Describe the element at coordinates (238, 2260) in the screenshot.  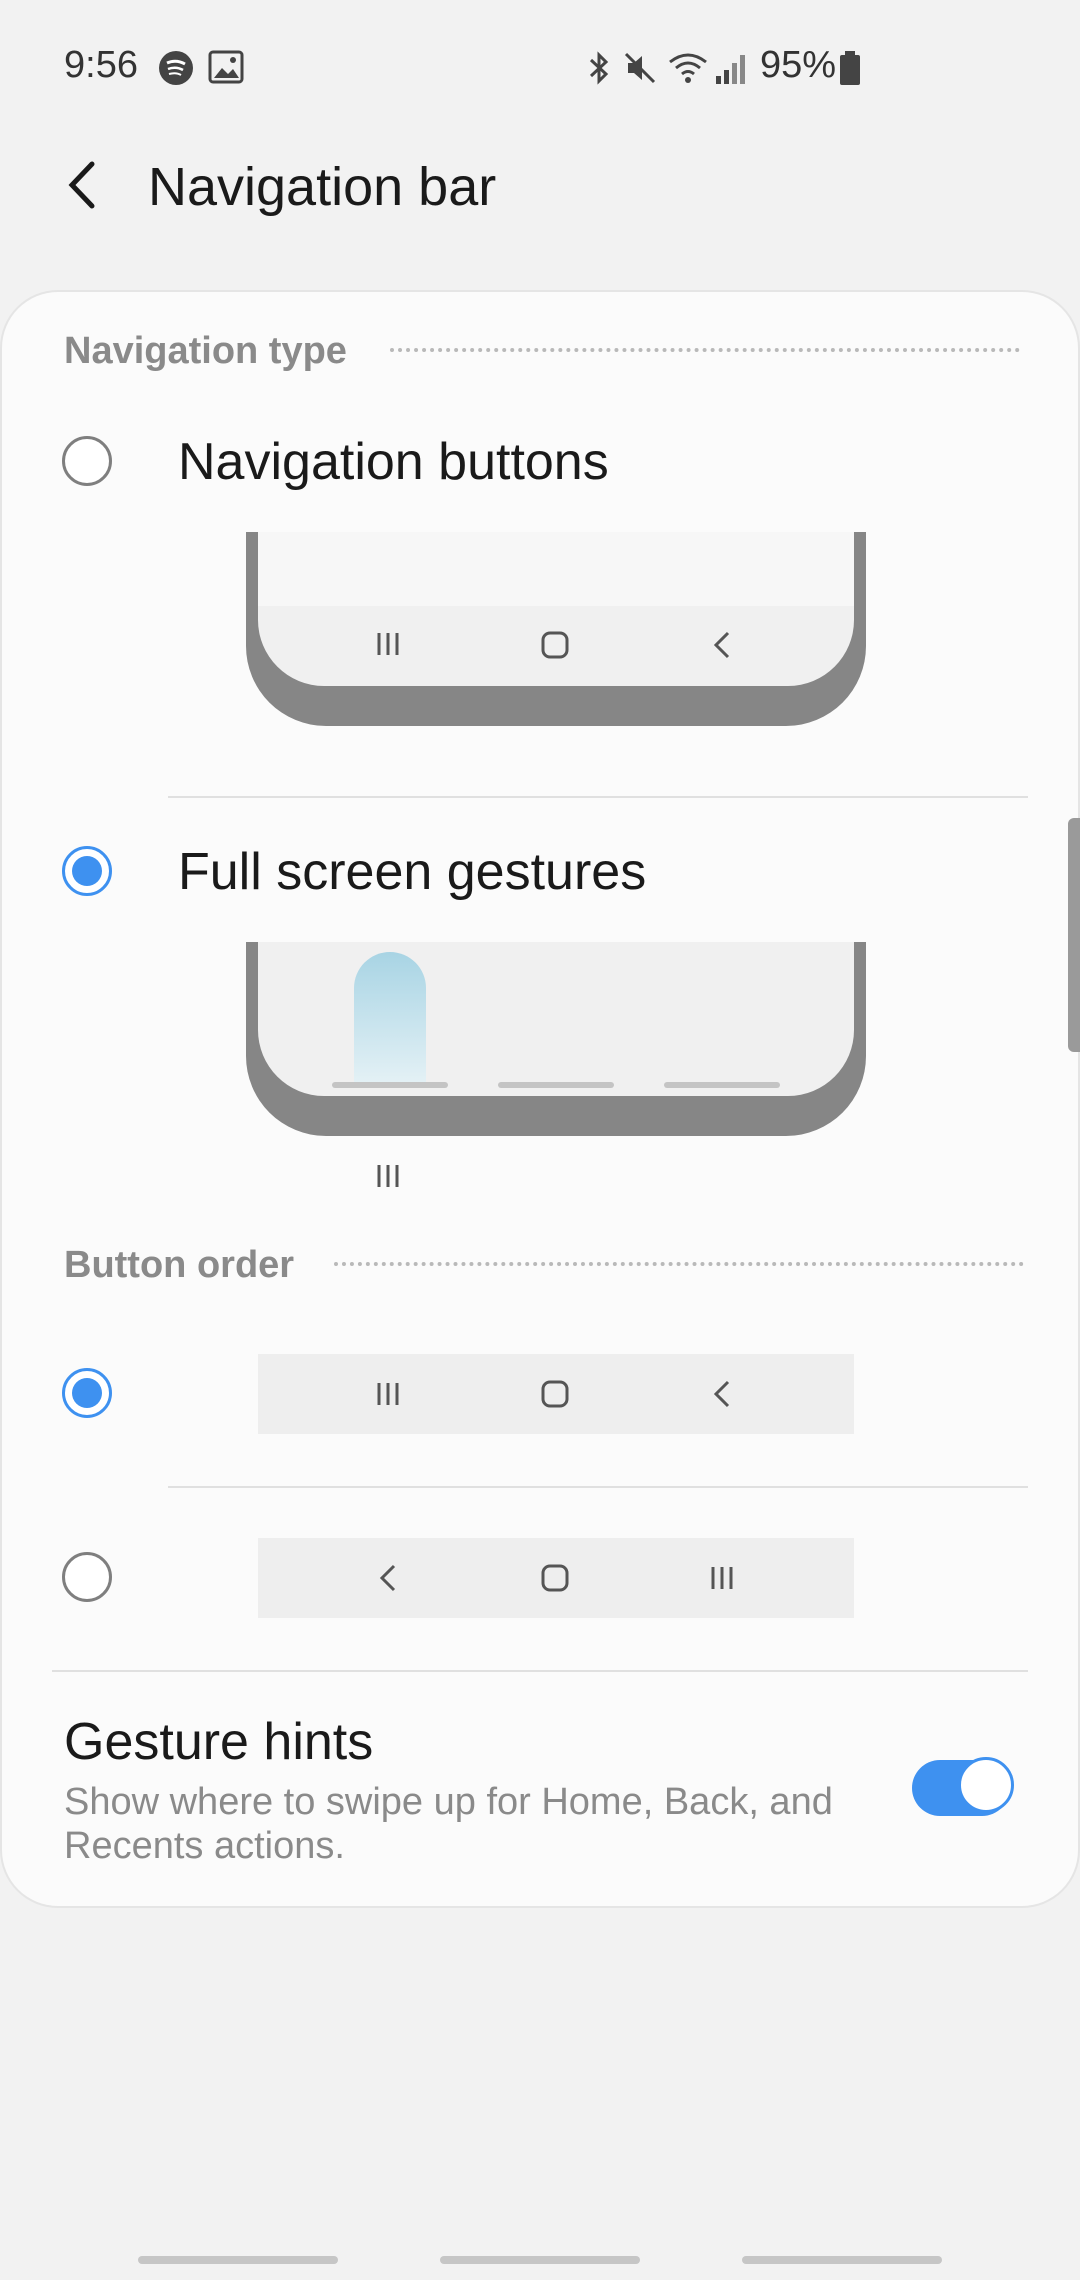
I see `system-gesture-bar-left` at that location.